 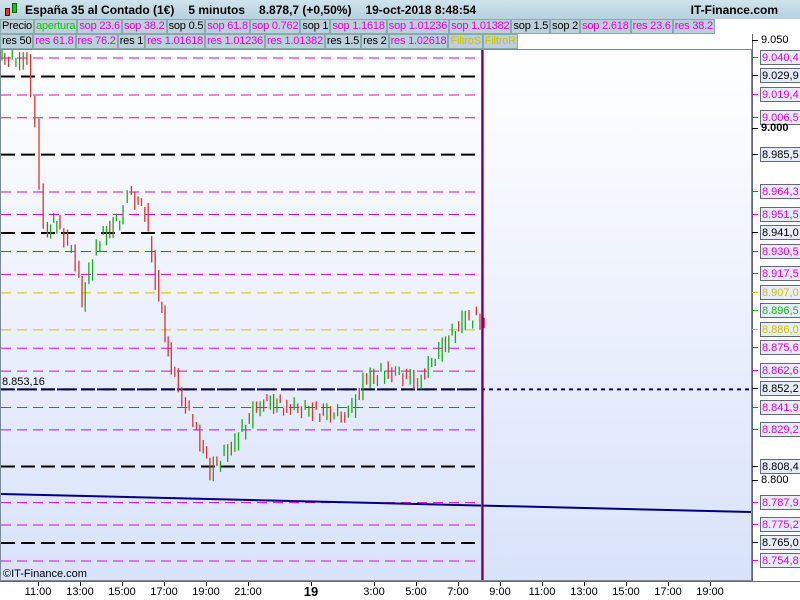 I want to click on price-label: 8.896,5, so click(x=780, y=311).